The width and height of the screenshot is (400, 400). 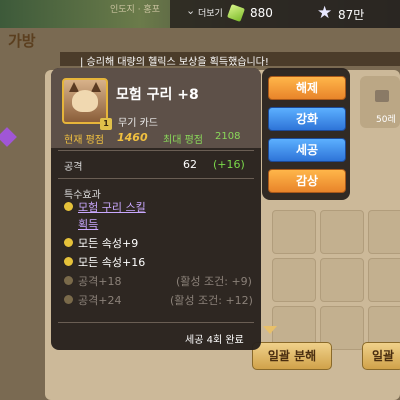 What do you see at coordinates (96, 87) in the screenshot?
I see `portrait-ear` at bounding box center [96, 87].